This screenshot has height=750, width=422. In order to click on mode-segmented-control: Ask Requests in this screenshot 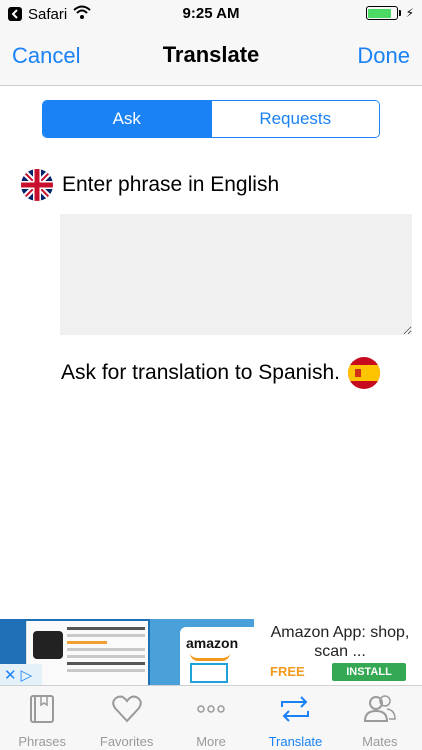, I will do `click(211, 119)`.